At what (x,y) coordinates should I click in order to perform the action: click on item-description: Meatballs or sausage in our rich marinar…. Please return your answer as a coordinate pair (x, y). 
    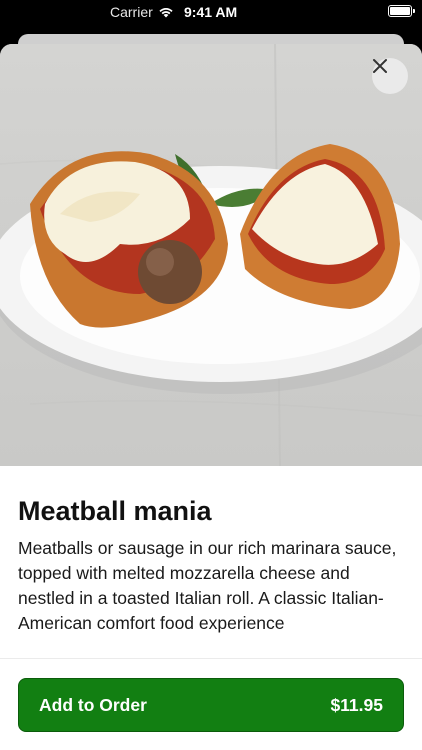
    Looking at the image, I should click on (207, 585).